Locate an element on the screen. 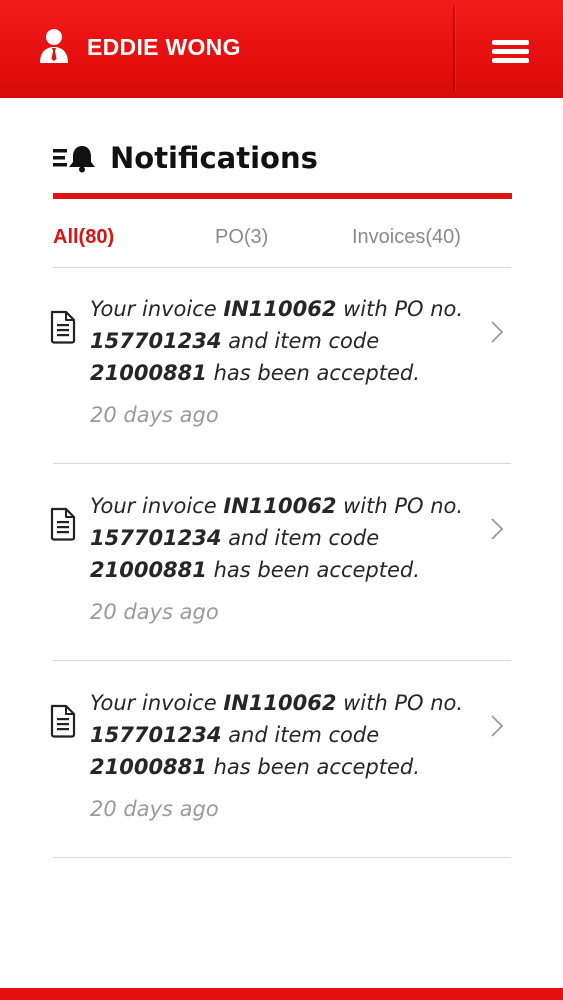 This screenshot has height=1000, width=563. app-header: EDDIE WONG is located at coordinates (281, 49).